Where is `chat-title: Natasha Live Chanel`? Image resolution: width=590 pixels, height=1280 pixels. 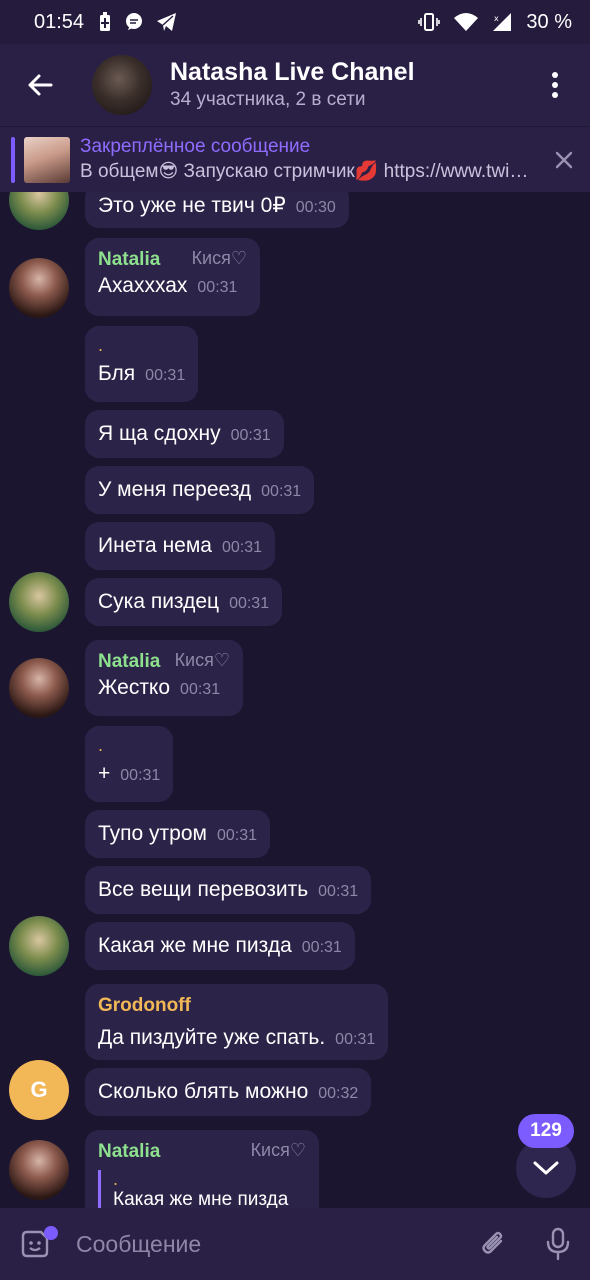
chat-title: Natasha Live Chanel is located at coordinates (292, 72).